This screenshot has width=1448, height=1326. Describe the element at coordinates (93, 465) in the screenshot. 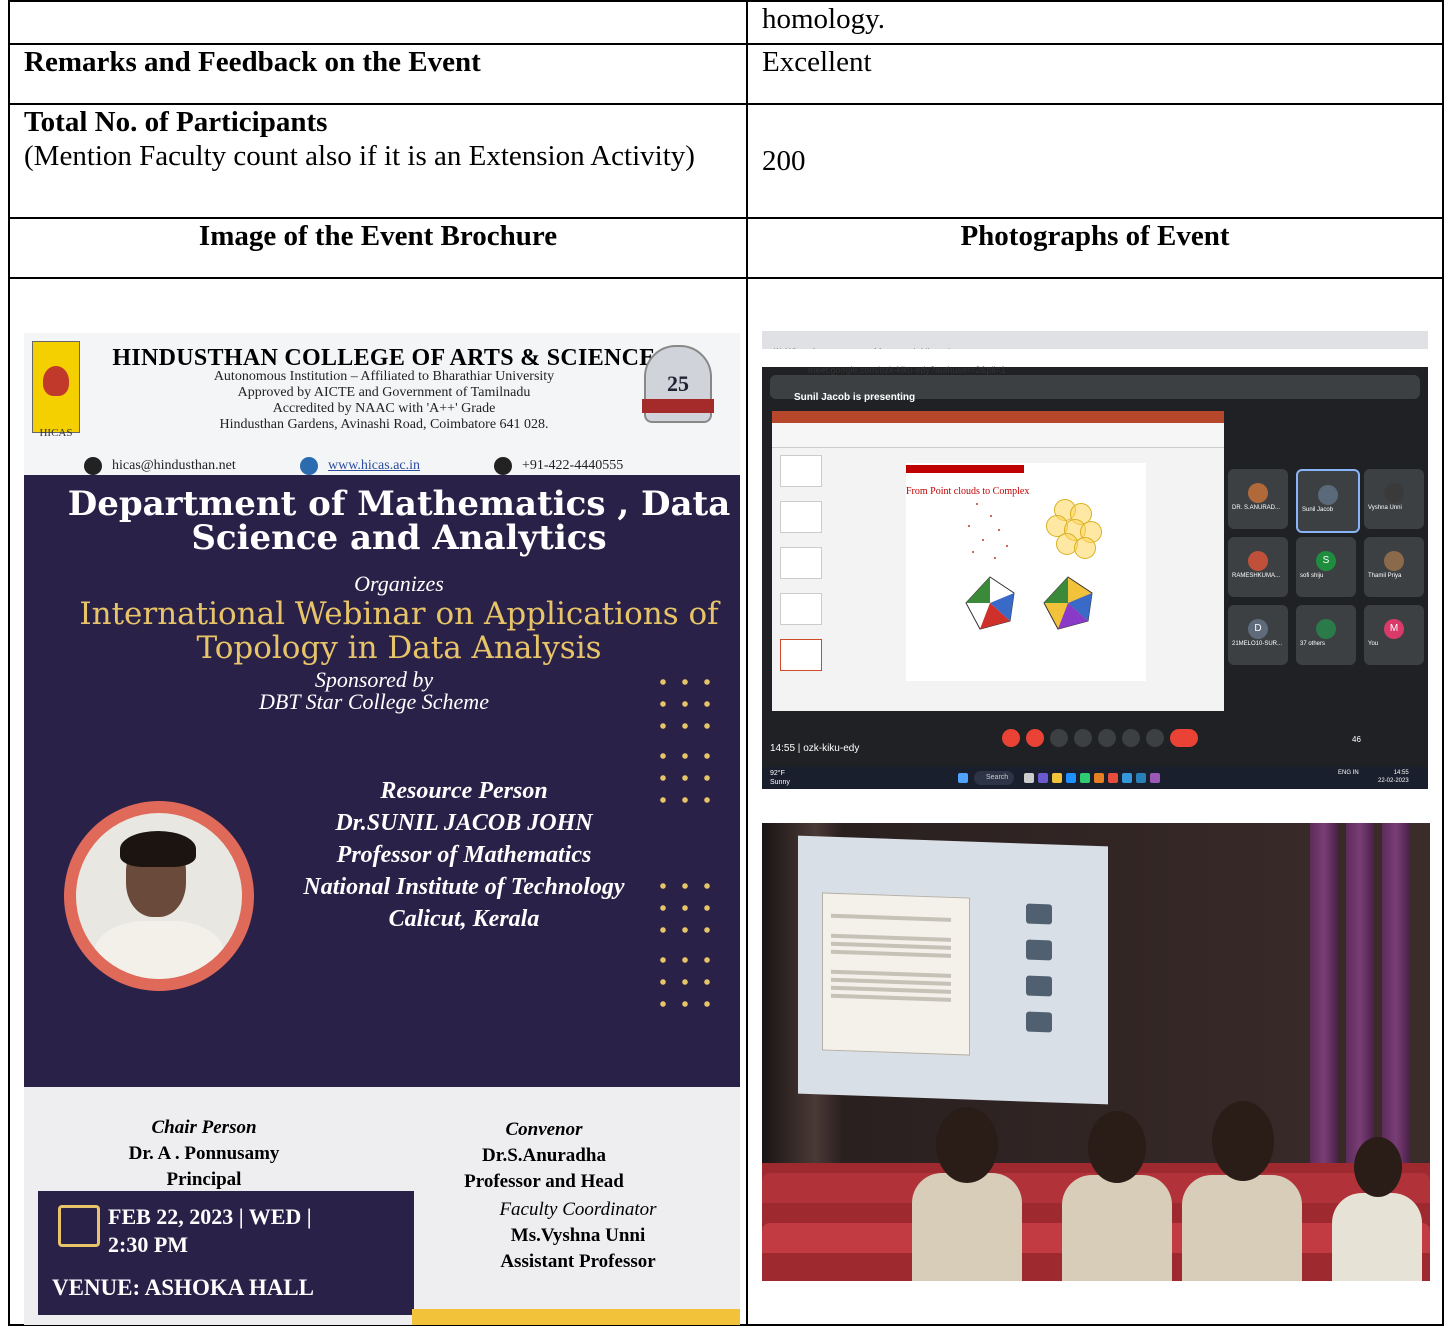

I see `mail-icon` at that location.